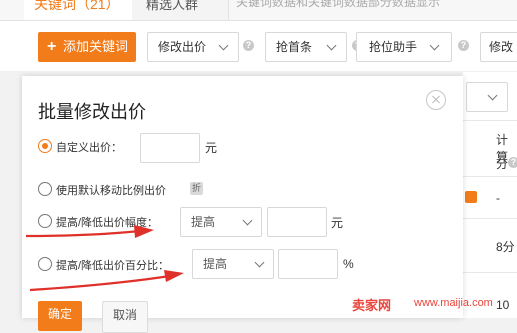  I want to click on watermark-url: www.maijia.com, so click(453, 303).